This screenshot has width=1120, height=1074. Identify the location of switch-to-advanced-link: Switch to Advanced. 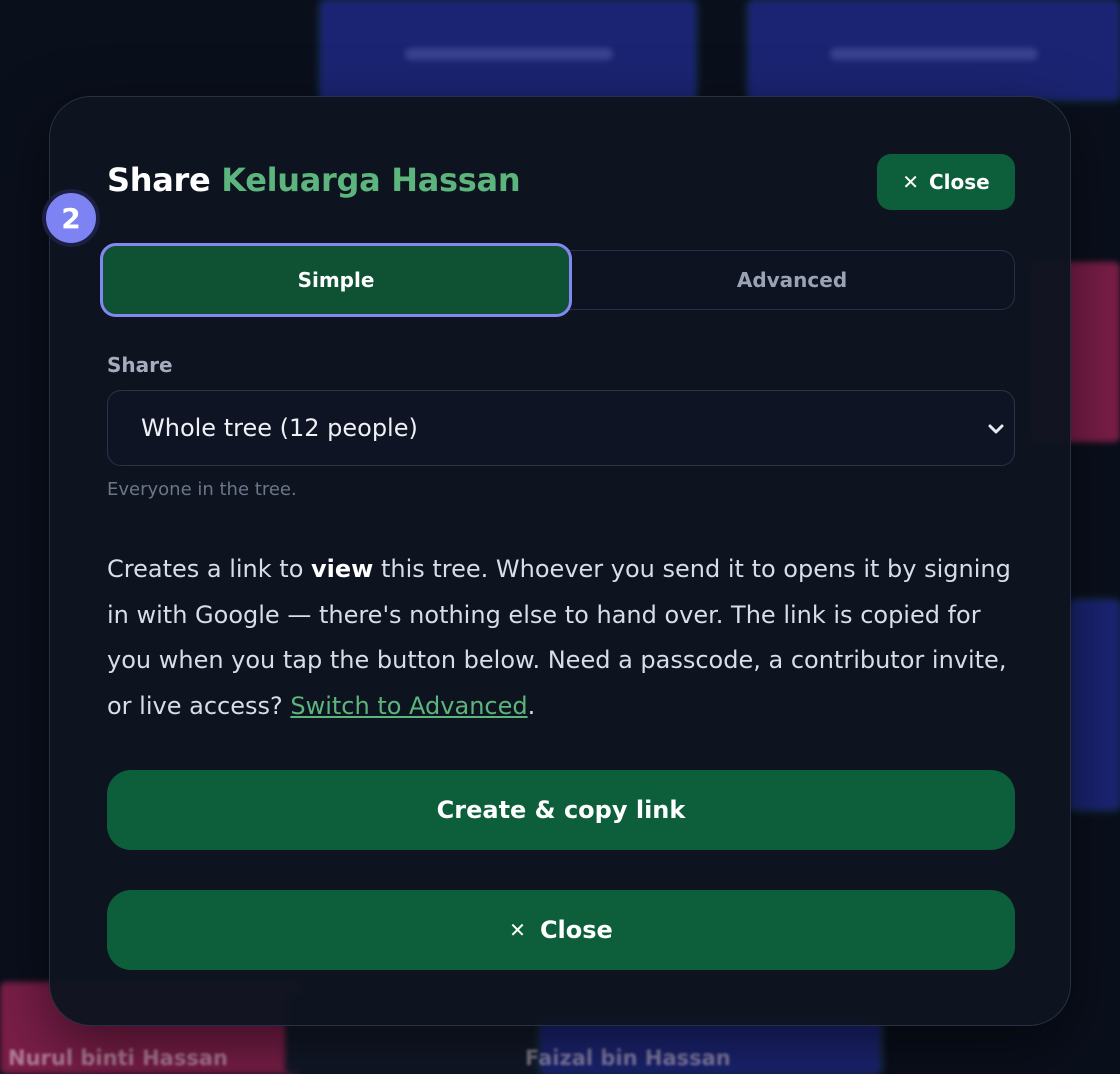
(408, 706).